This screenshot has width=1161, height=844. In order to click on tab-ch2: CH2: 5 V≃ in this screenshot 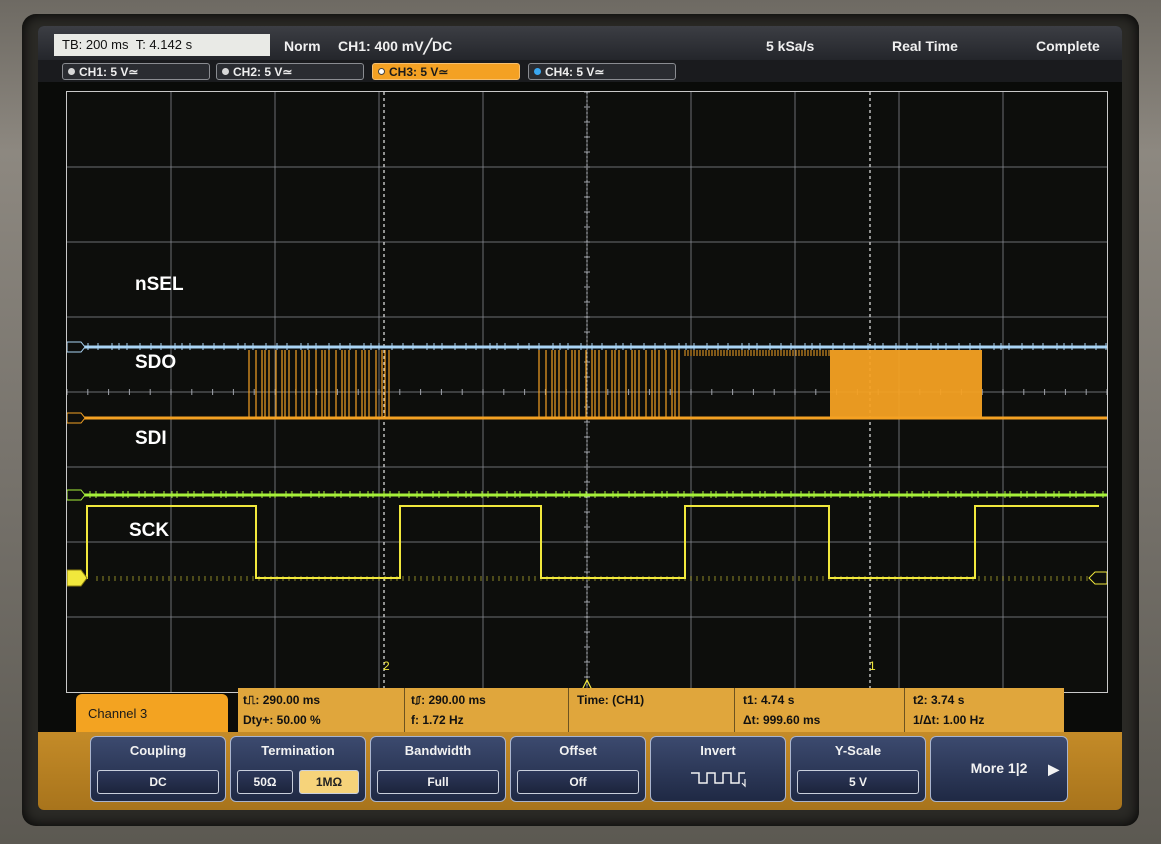, I will do `click(290, 71)`.